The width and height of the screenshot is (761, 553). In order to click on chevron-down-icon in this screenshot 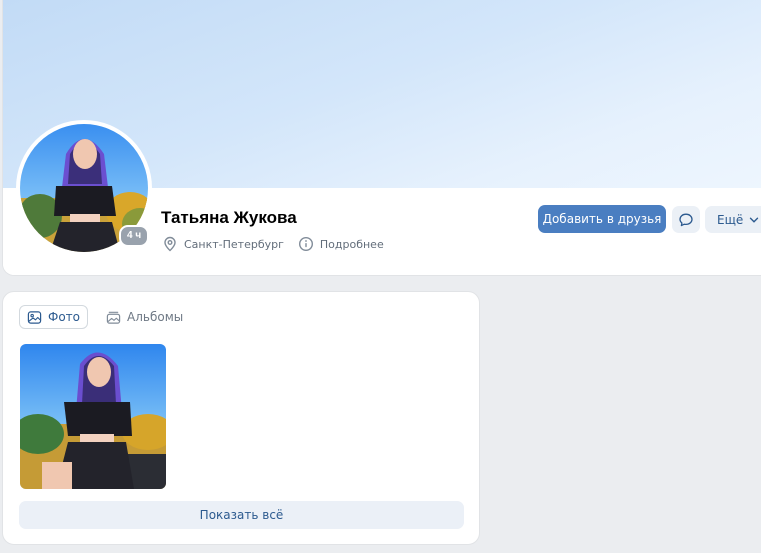, I will do `click(754, 220)`.